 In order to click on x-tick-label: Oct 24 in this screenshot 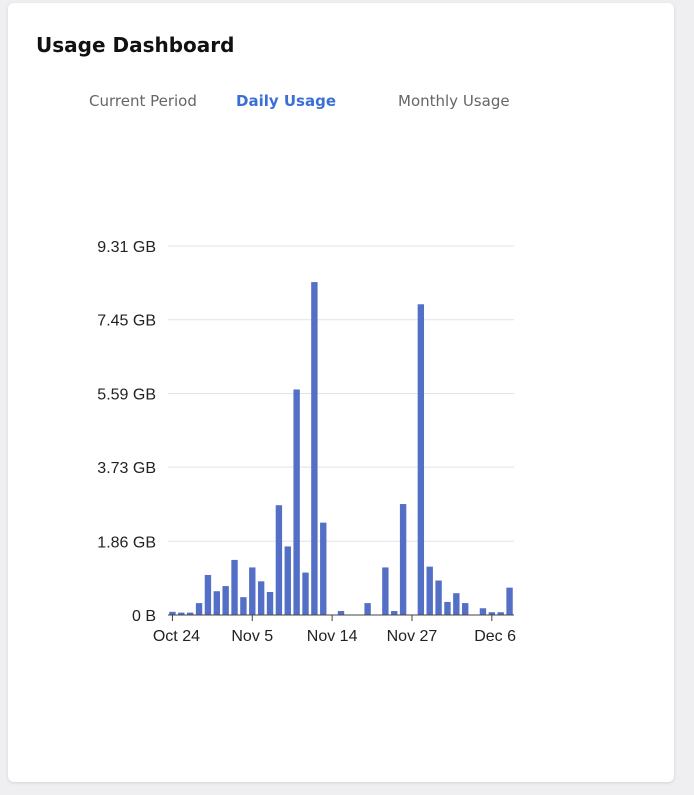, I will do `click(176, 636)`.